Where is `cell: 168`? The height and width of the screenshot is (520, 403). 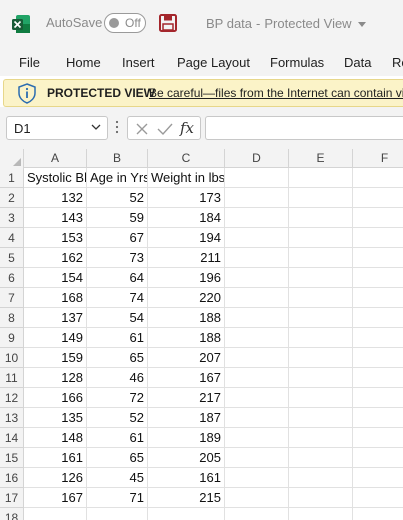
cell: 168 is located at coordinates (55, 298).